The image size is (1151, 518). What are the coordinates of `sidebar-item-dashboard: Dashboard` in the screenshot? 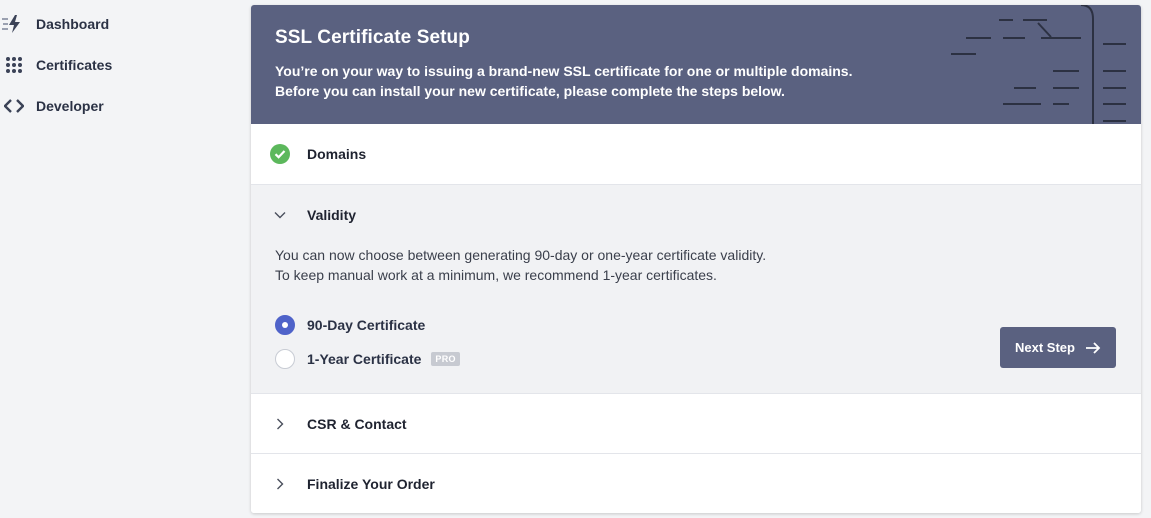 It's located at (100, 24).